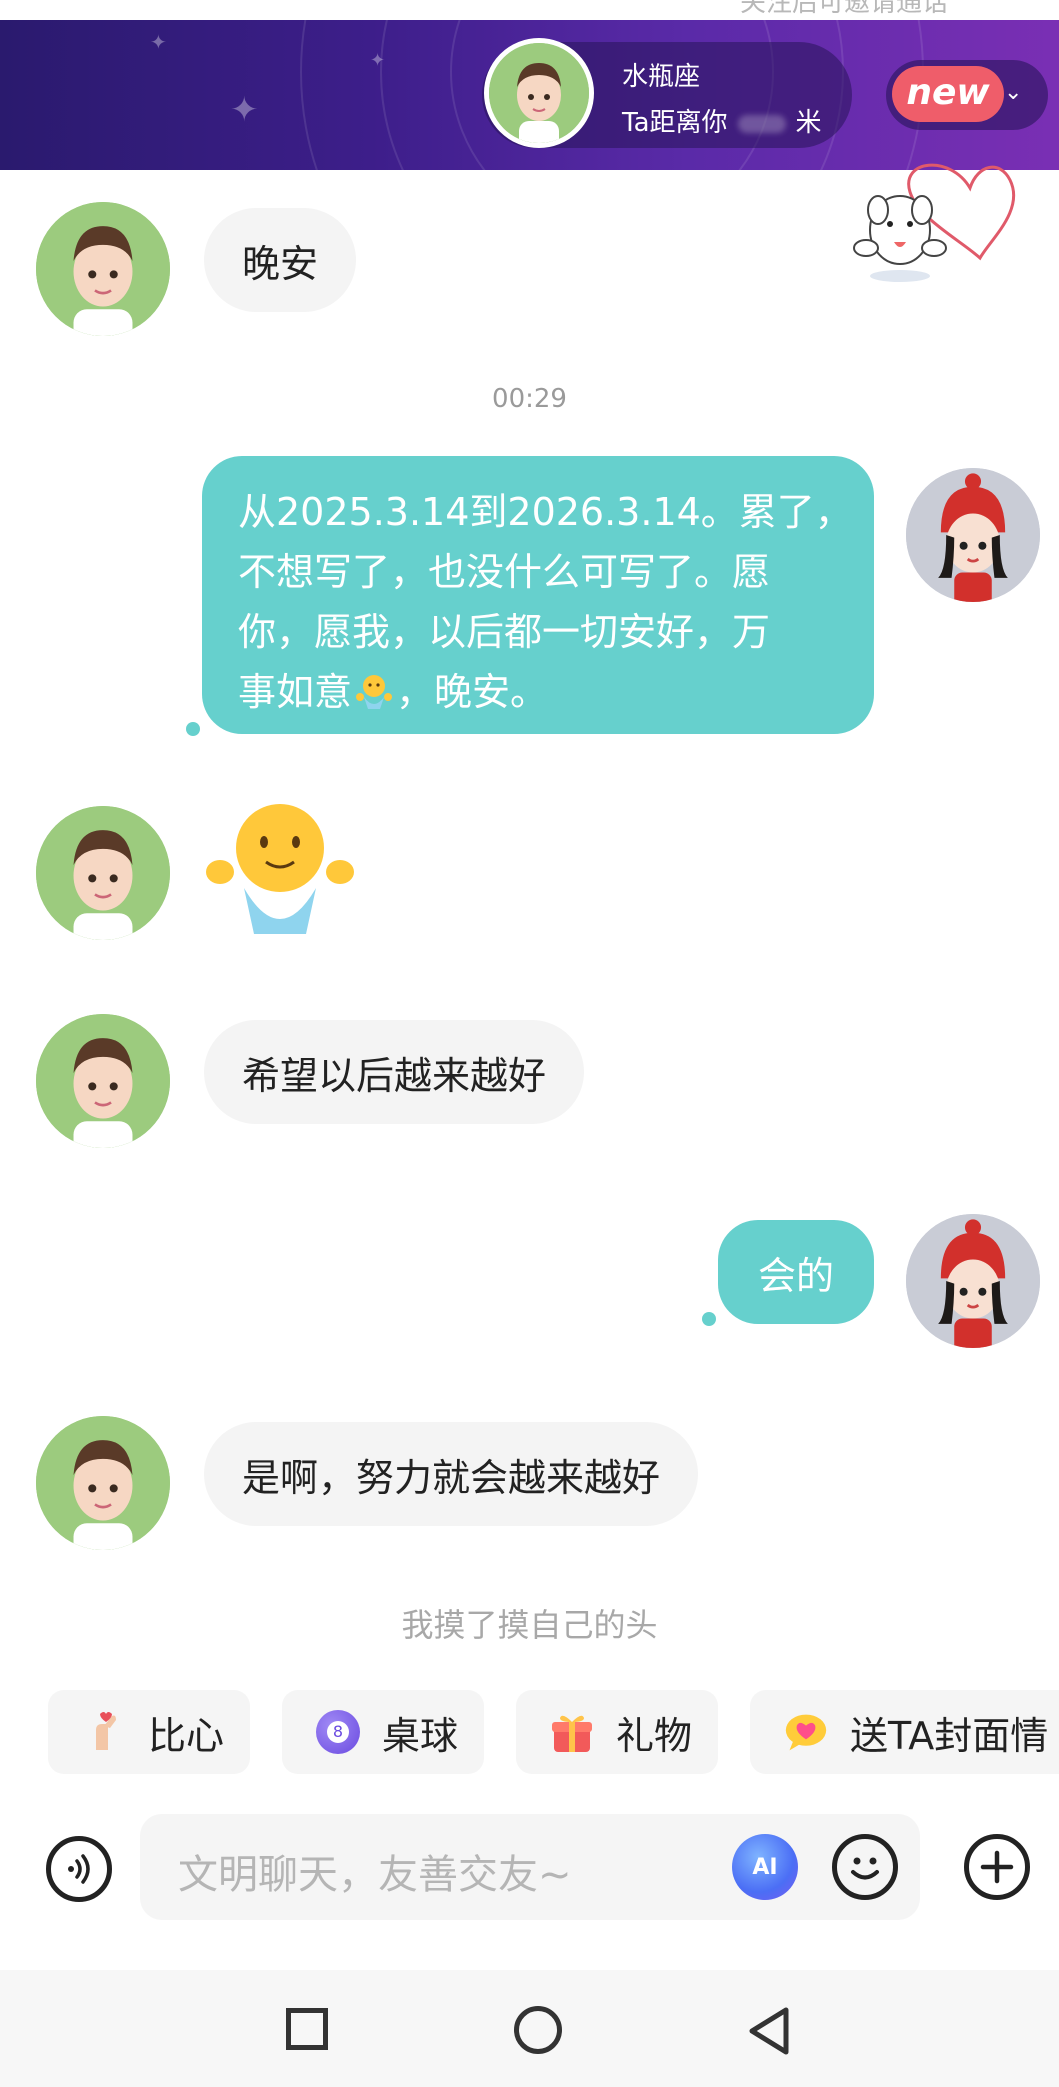 The height and width of the screenshot is (2087, 1059). I want to click on finger-heart-icon, so click(104, 1732).